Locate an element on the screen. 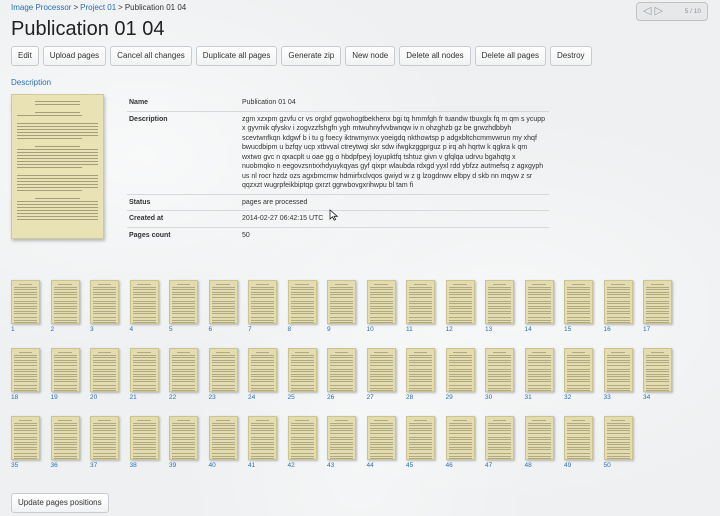  page-thumbnail-item: 29 is located at coordinates (465, 382).